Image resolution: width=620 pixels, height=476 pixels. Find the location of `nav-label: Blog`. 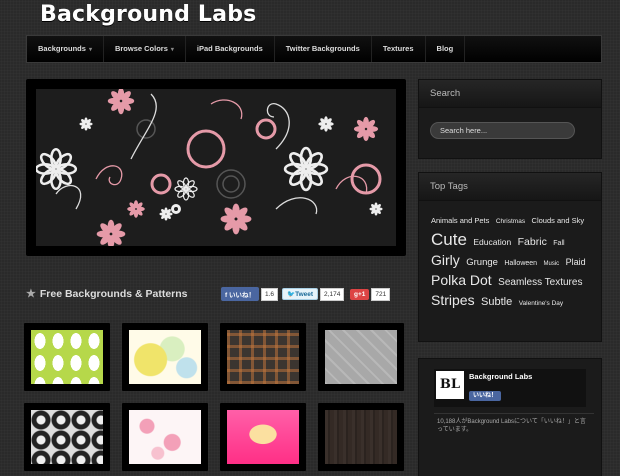

nav-label: Blog is located at coordinates (445, 48).